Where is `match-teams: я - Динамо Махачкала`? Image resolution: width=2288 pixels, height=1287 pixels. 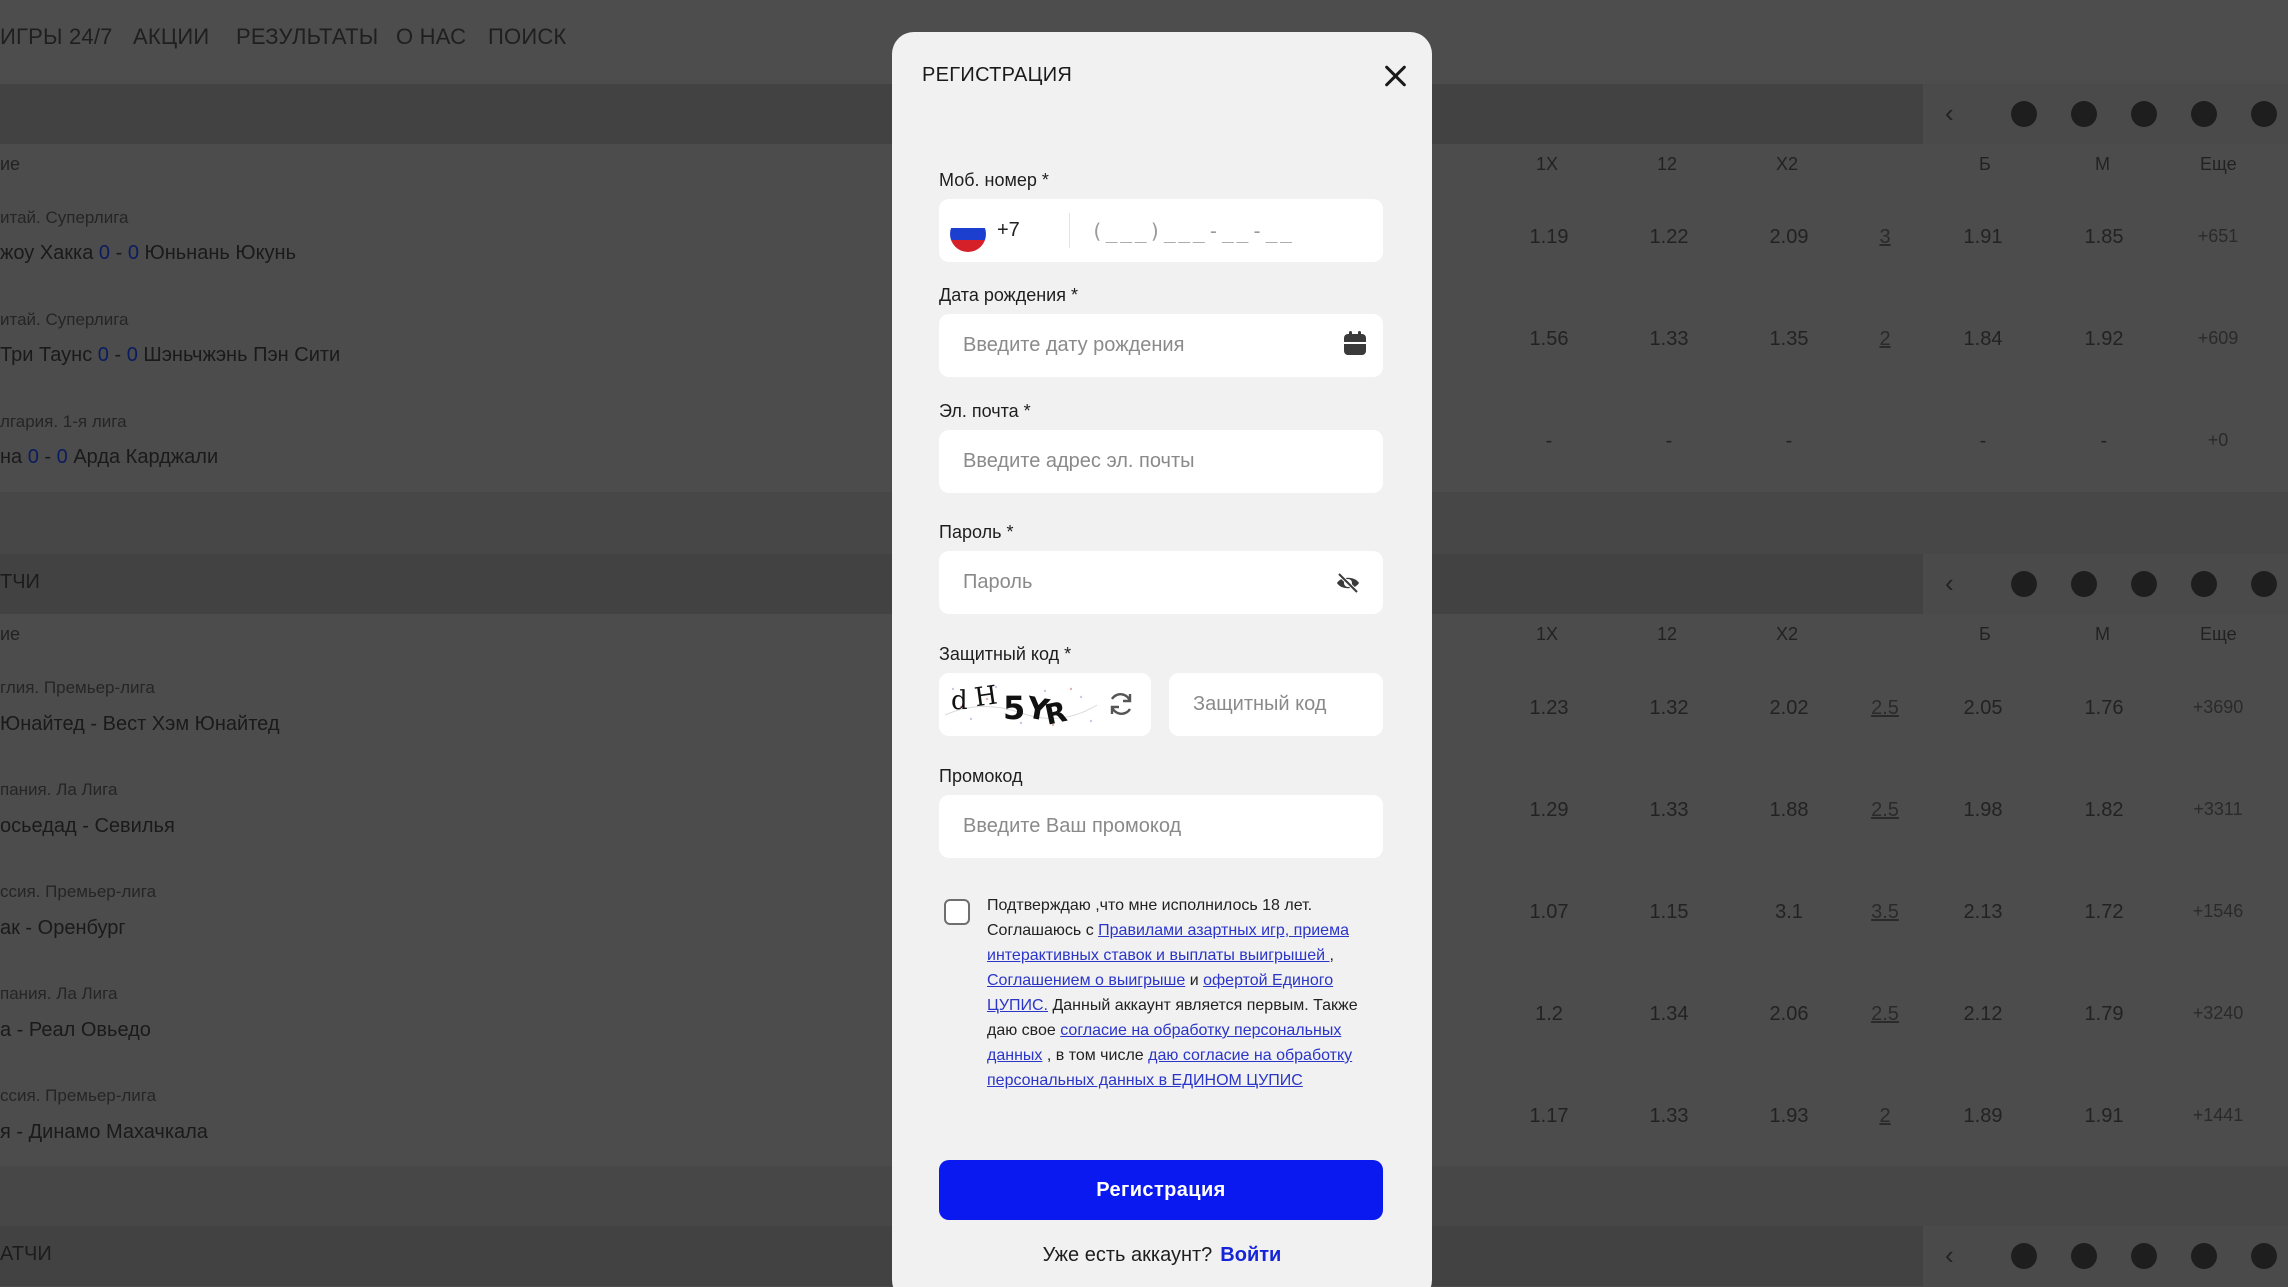
match-teams: я - Динамо Махачкала is located at coordinates (104, 1132).